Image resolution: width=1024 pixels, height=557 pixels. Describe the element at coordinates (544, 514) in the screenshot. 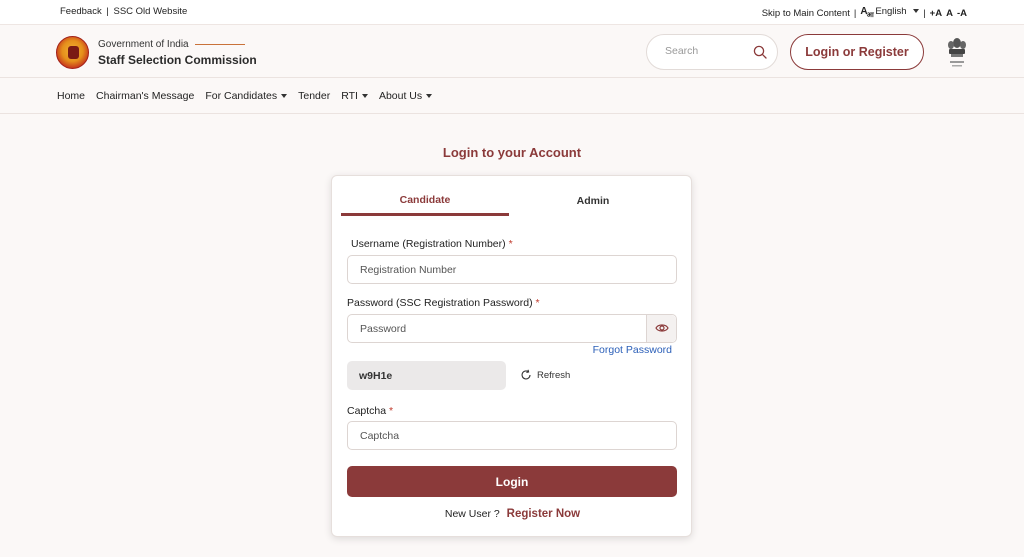

I see `register-now-link: Register Now` at that location.